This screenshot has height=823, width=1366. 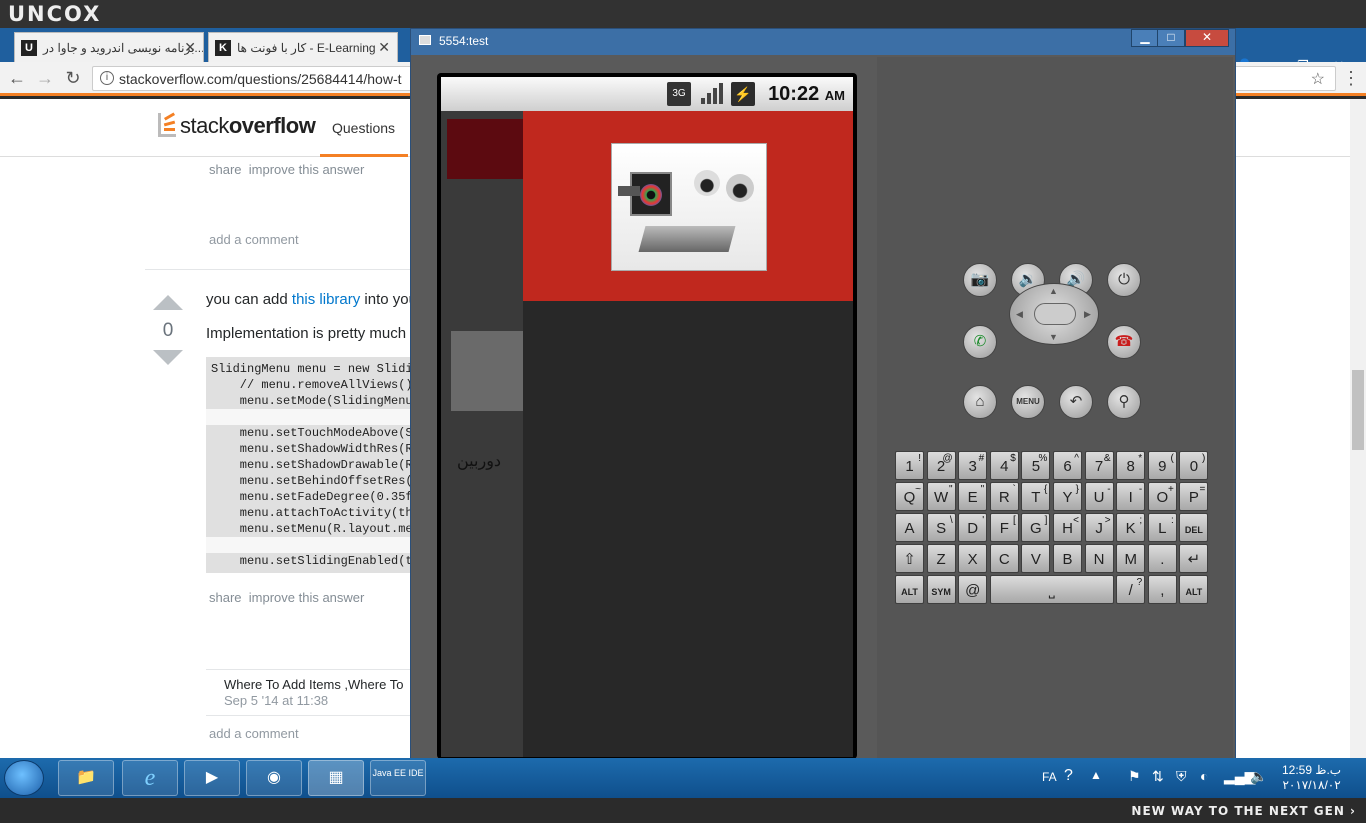 What do you see at coordinates (1351, 78) in the screenshot?
I see `menu-icon: ⋮` at bounding box center [1351, 78].